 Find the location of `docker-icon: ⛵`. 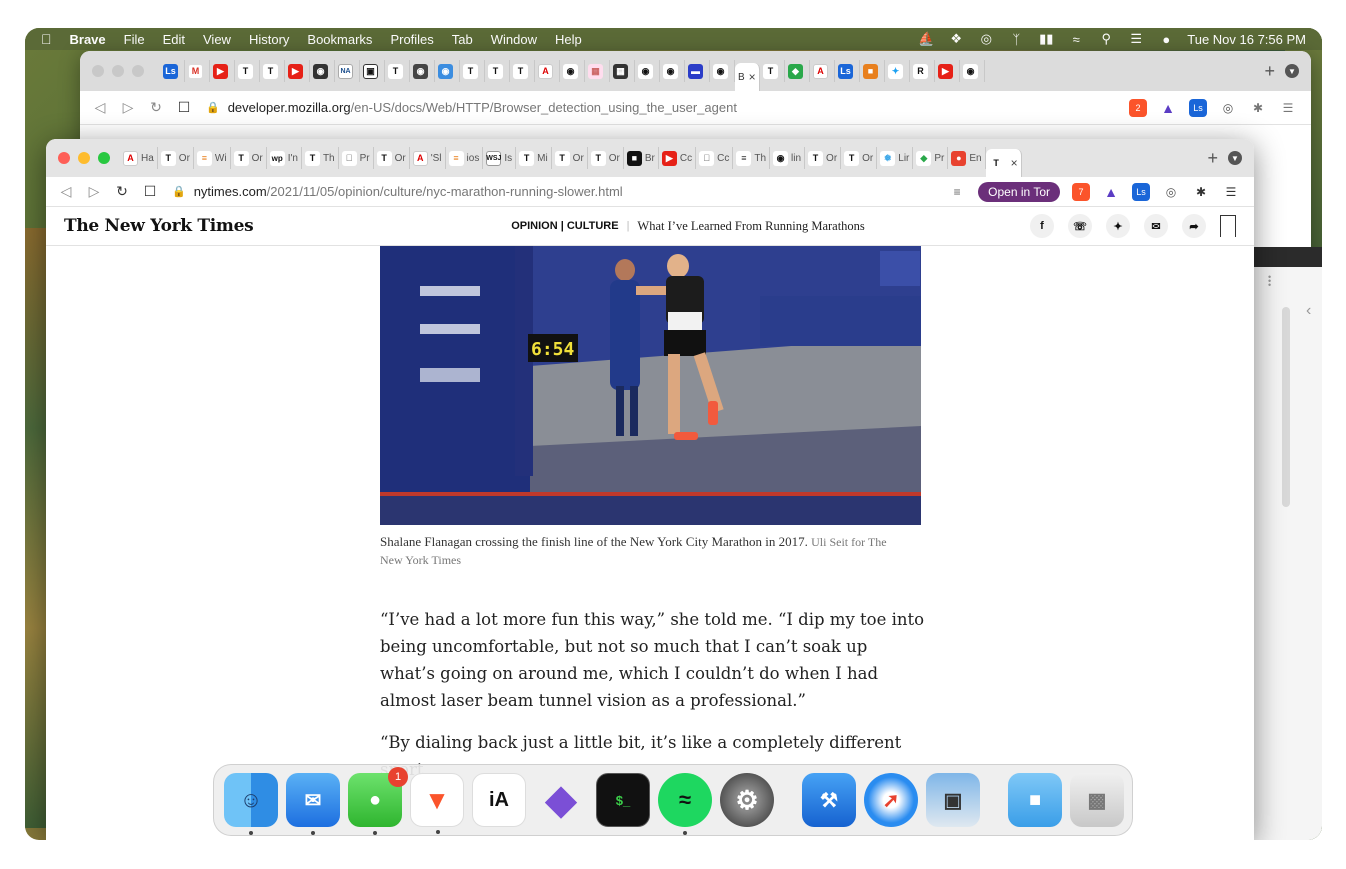

docker-icon: ⛵ is located at coordinates (926, 39).